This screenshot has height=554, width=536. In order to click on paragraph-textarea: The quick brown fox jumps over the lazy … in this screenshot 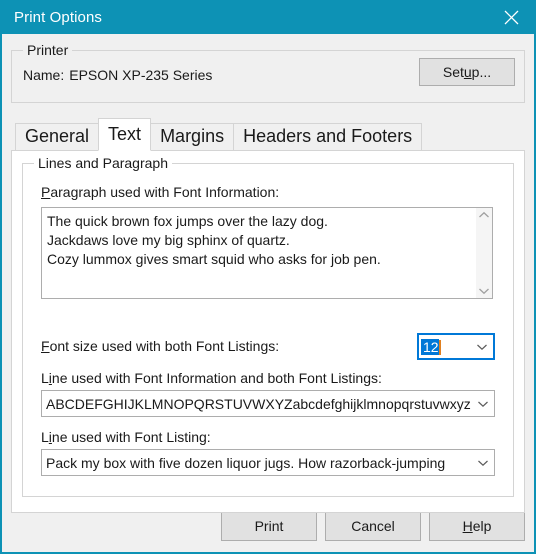, I will do `click(267, 253)`.